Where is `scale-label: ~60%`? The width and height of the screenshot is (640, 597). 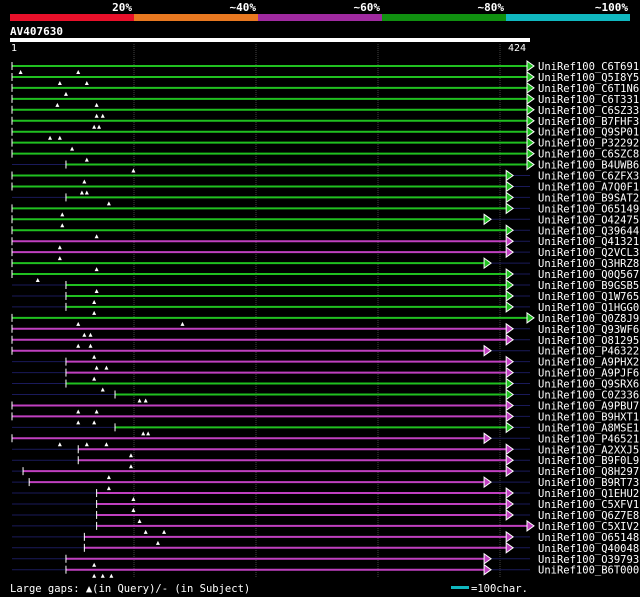
scale-label: ~60% is located at coordinates (367, 7).